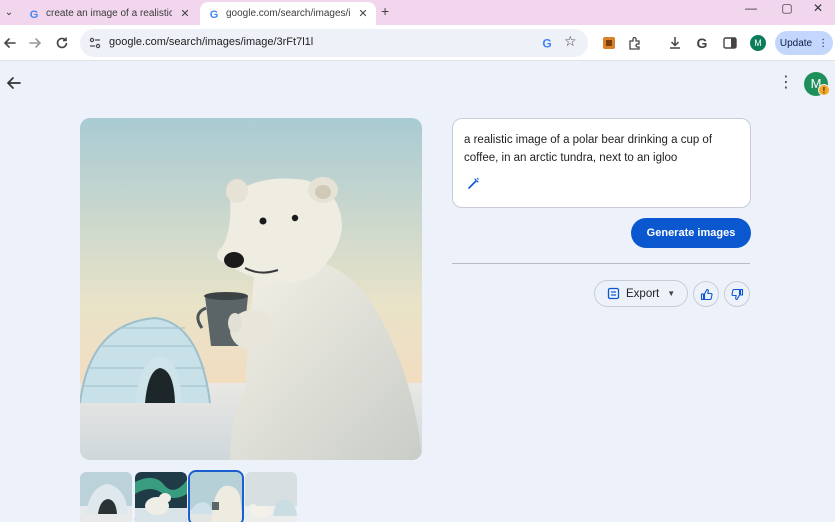 Image resolution: width=835 pixels, height=522 pixels. I want to click on update-label: Update, so click(796, 43).